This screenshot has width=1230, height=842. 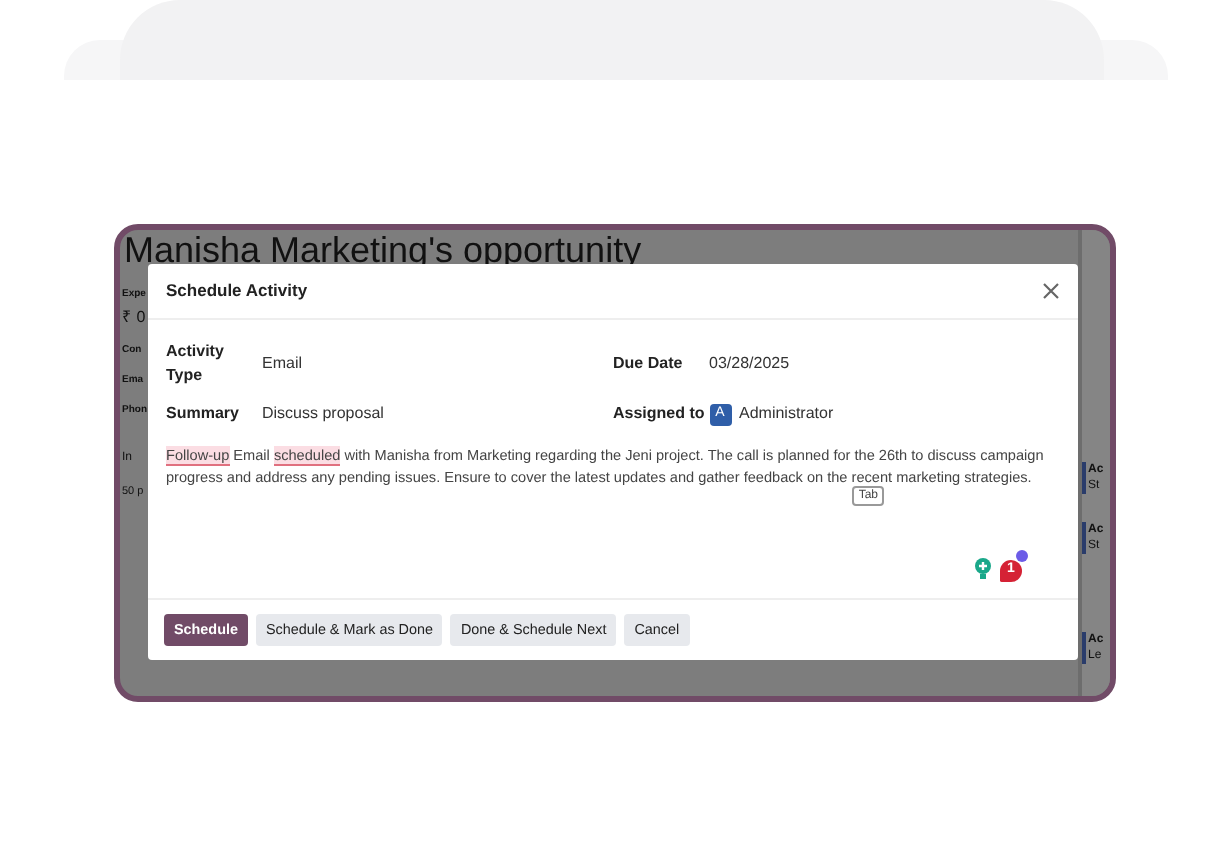 What do you see at coordinates (1022, 556) in the screenshot?
I see `status-dot-icon` at bounding box center [1022, 556].